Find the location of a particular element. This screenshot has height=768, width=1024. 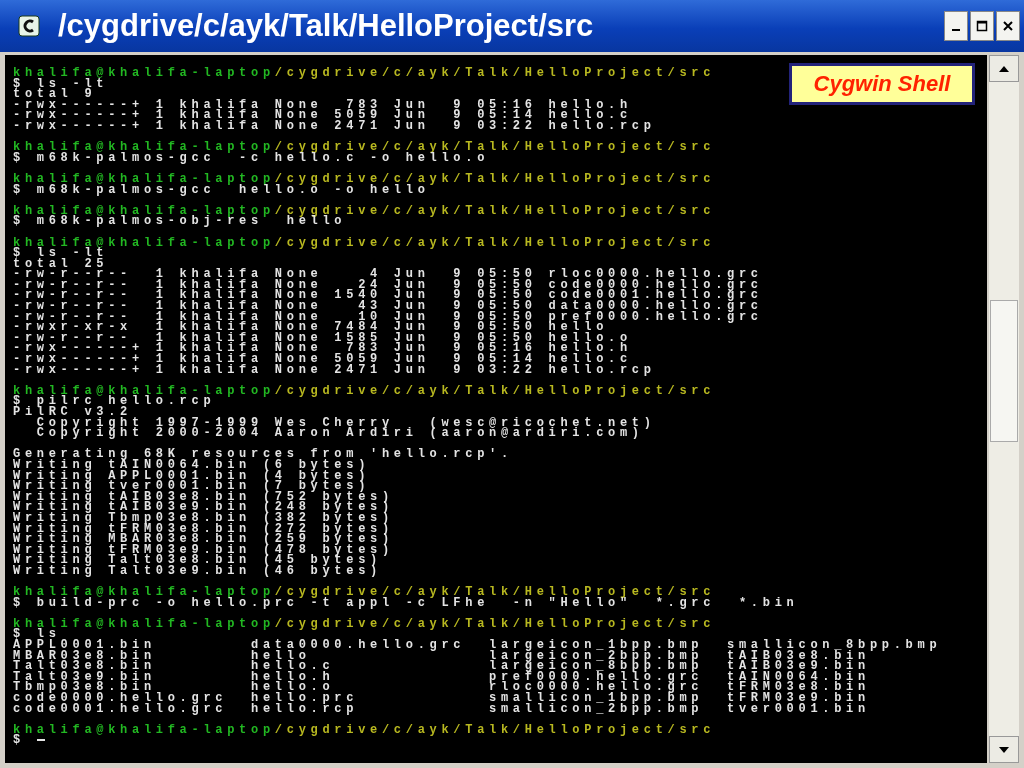

command-line: $ m68k-palmos-gcc -c hello.c -o hello.o is located at coordinates (251, 158).